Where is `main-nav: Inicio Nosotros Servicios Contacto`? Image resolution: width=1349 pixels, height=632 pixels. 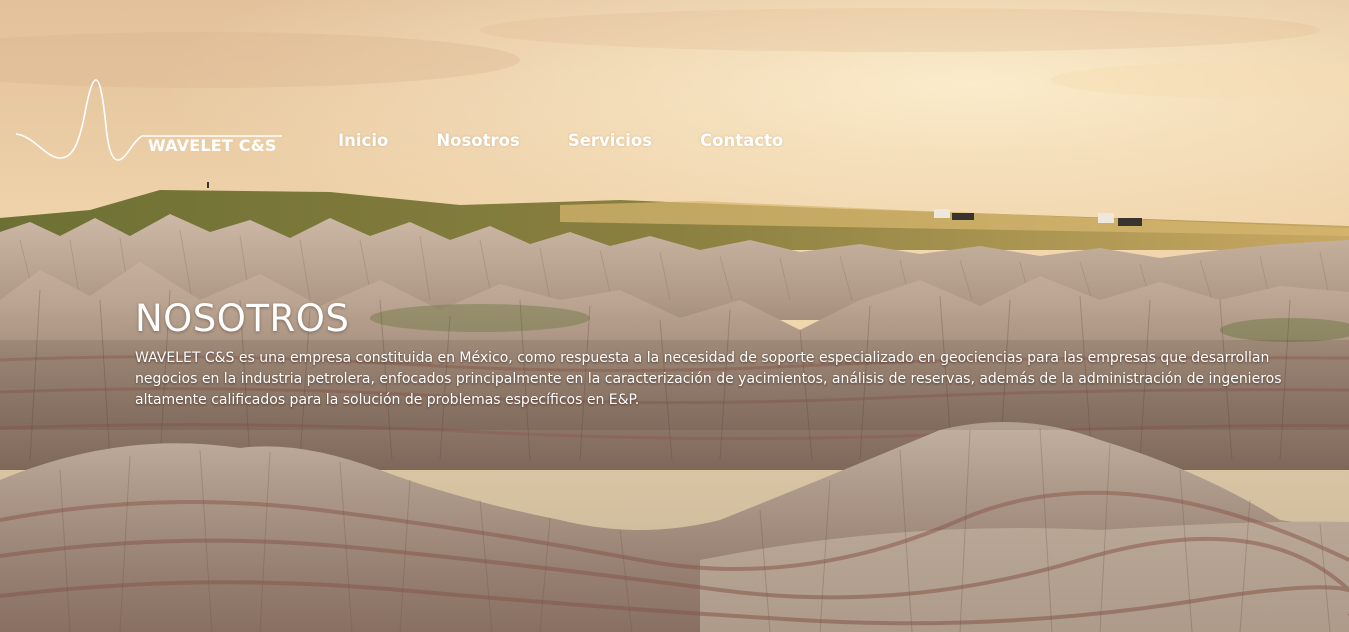 main-nav: Inicio Nosotros Servicios Contacto is located at coordinates (560, 141).